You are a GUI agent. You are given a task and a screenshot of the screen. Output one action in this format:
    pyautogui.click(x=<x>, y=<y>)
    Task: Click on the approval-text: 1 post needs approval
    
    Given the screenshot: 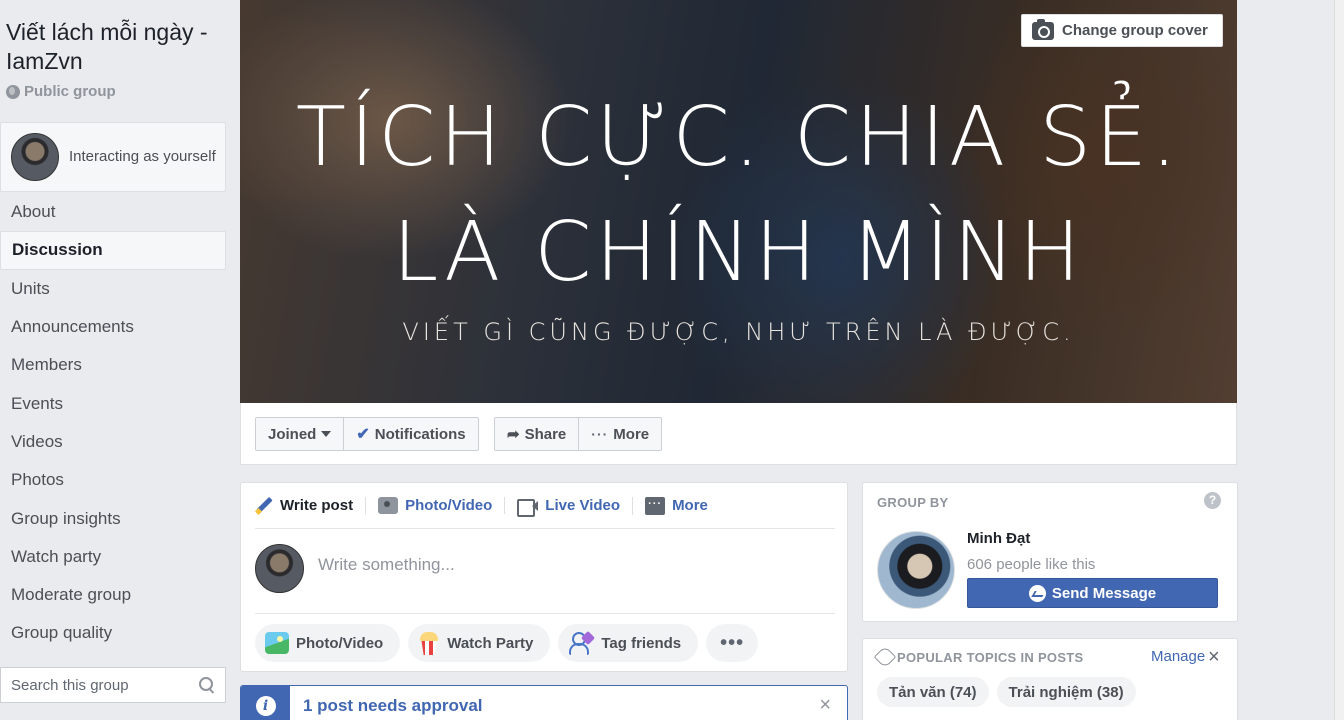 What is the action you would take?
    pyautogui.click(x=393, y=706)
    